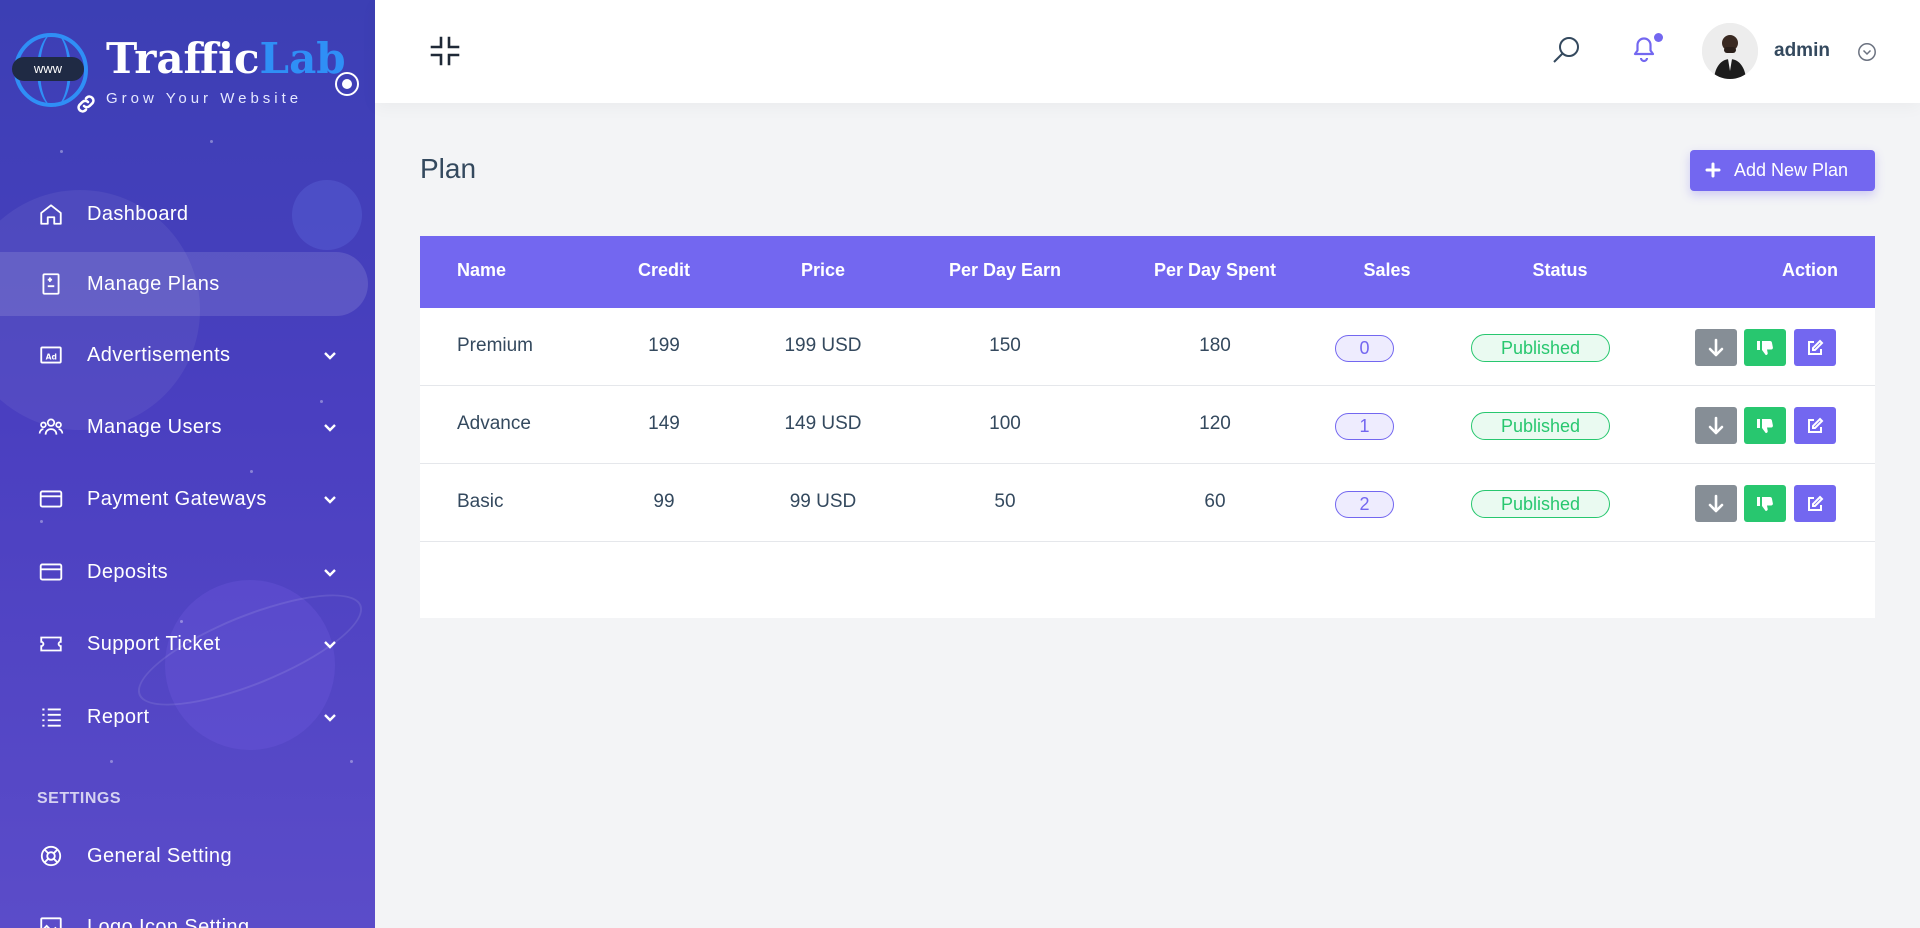  What do you see at coordinates (177, 498) in the screenshot?
I see `sidebar-item-label: Payment Gateways` at bounding box center [177, 498].